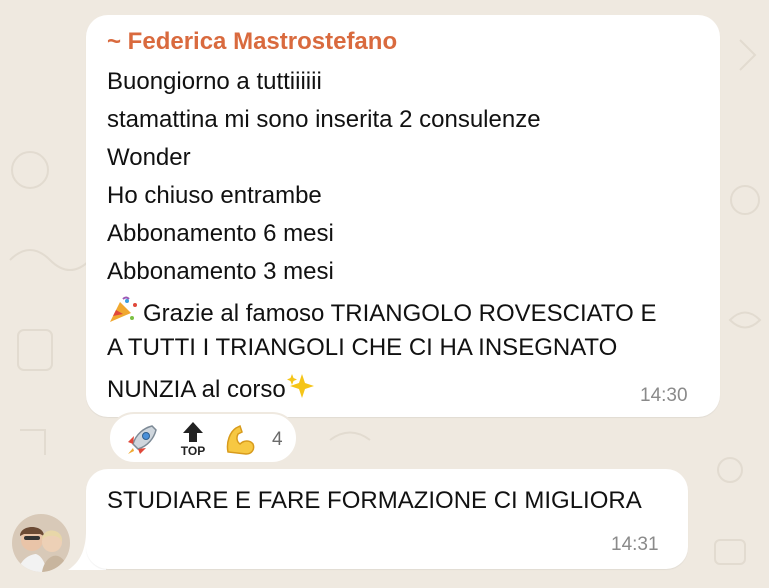 This screenshot has width=769, height=588. What do you see at coordinates (240, 442) in the screenshot?
I see `flexed-biceps-icon` at bounding box center [240, 442].